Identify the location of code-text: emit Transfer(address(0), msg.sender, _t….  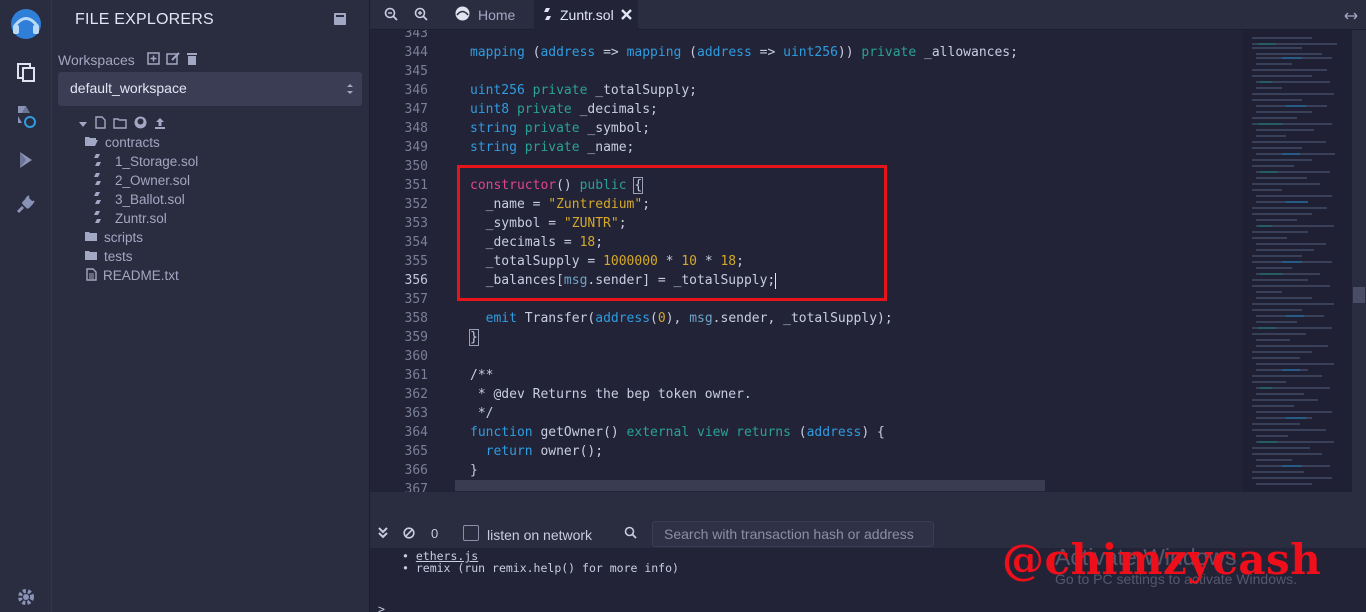
(689, 318).